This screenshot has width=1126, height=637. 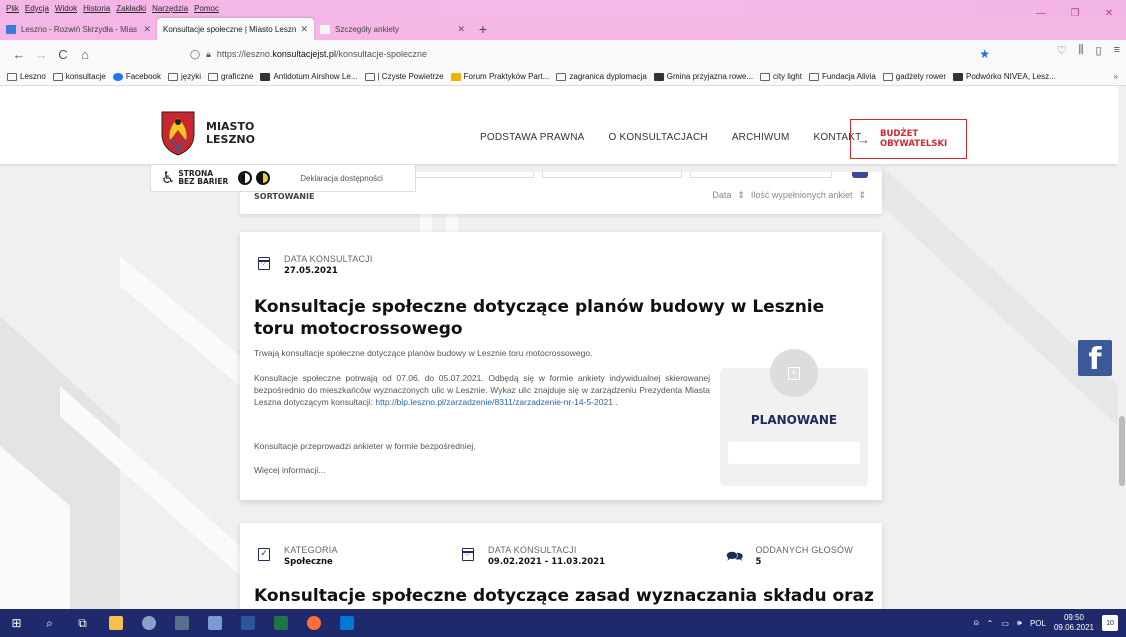 What do you see at coordinates (863, 139) in the screenshot?
I see `arrow-right-icon: →` at bounding box center [863, 139].